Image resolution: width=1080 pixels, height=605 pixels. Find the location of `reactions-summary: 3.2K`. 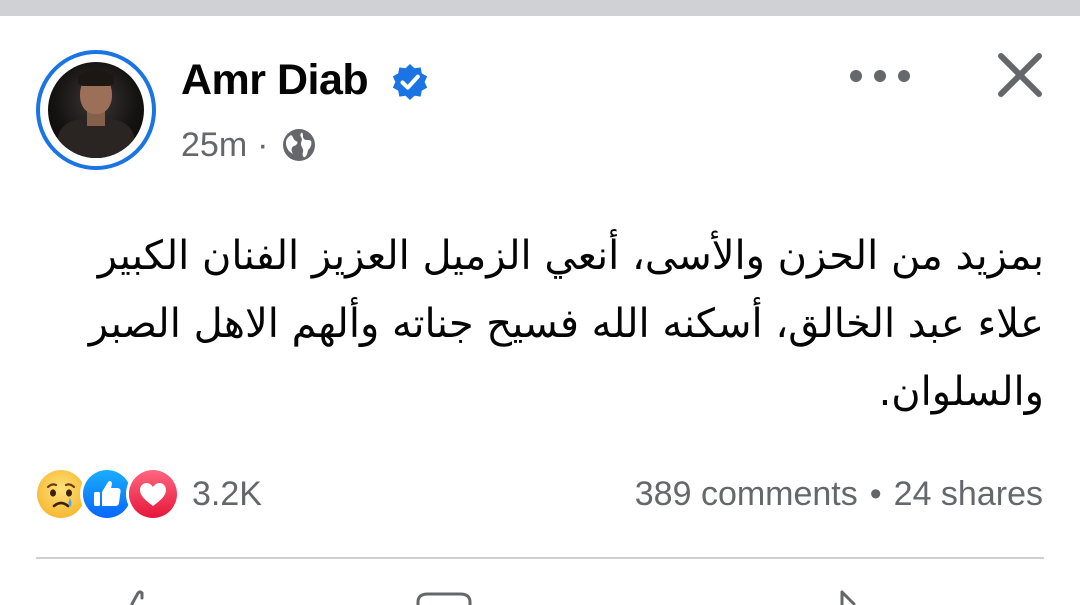

reactions-summary: 3.2K is located at coordinates (148, 494).